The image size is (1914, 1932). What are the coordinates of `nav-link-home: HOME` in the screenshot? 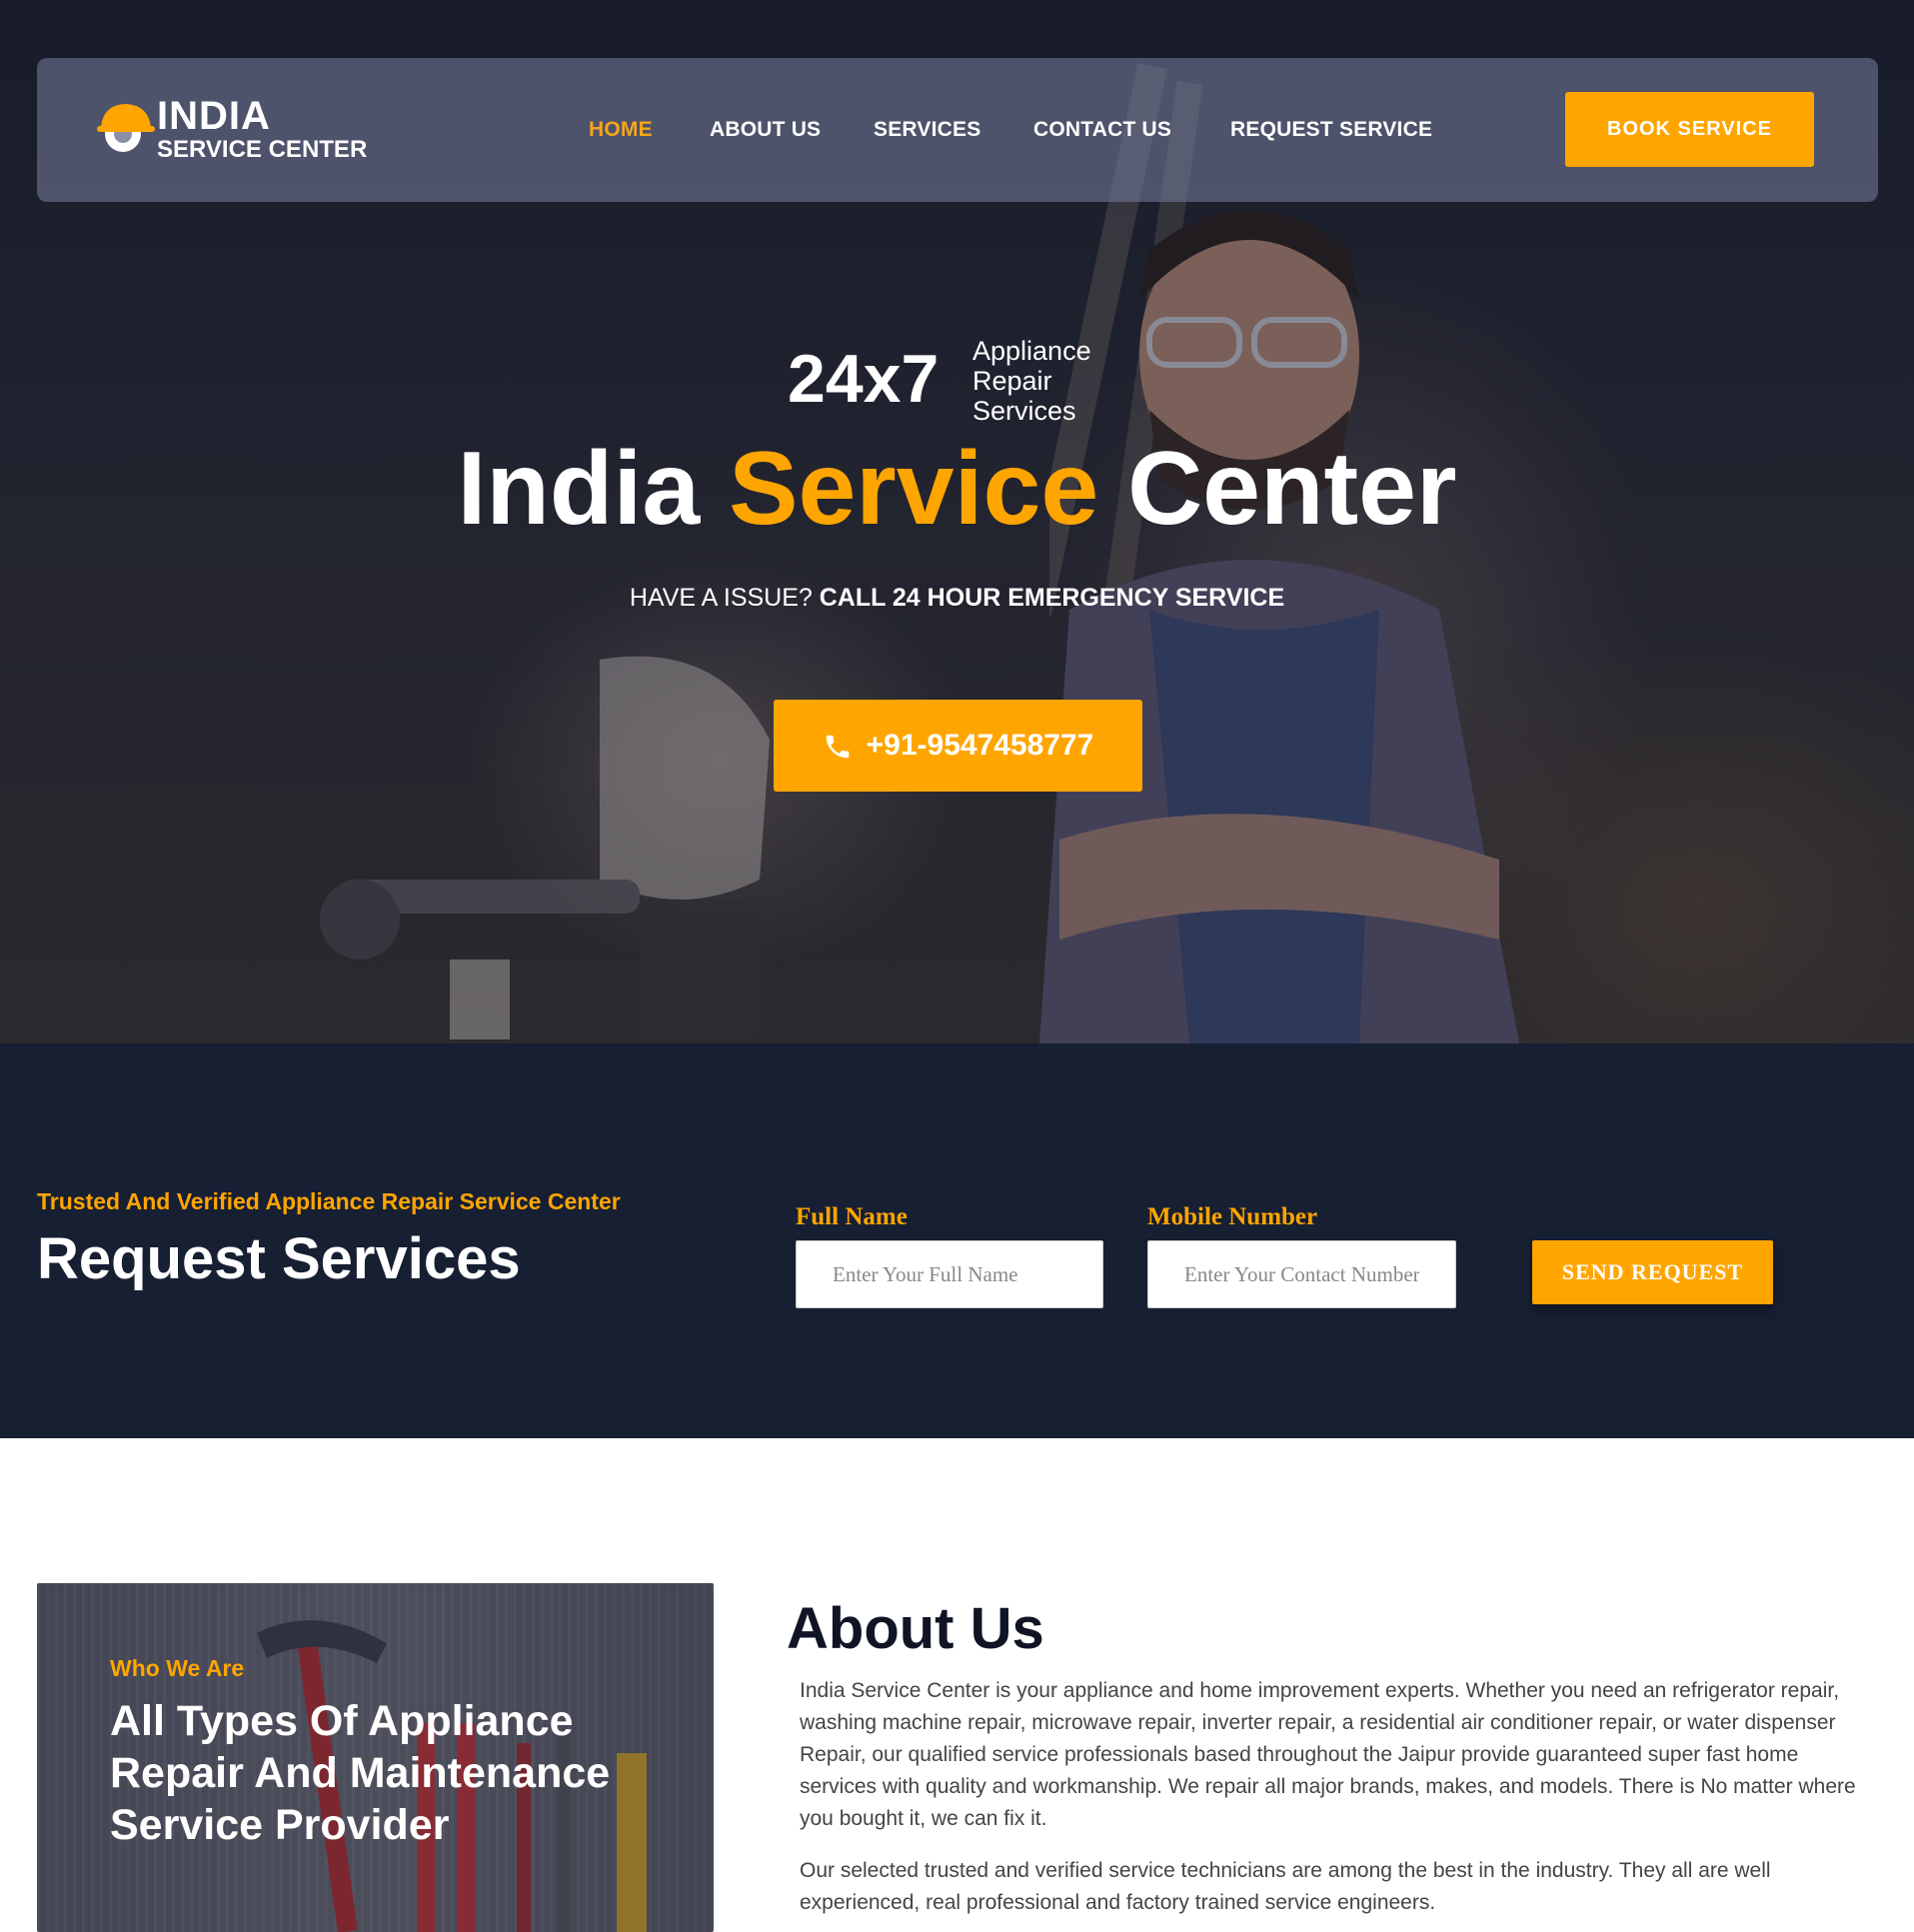 It's located at (621, 130).